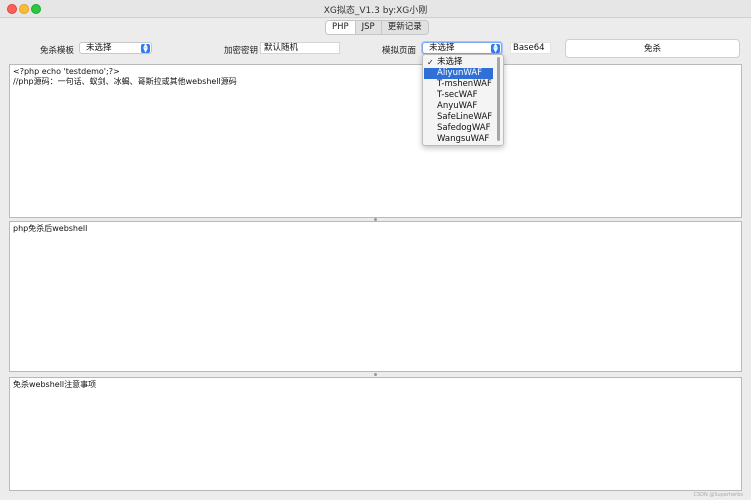 This screenshot has height=500, width=751. Describe the element at coordinates (241, 51) in the screenshot. I see `key-label: 加密密钥` at that location.